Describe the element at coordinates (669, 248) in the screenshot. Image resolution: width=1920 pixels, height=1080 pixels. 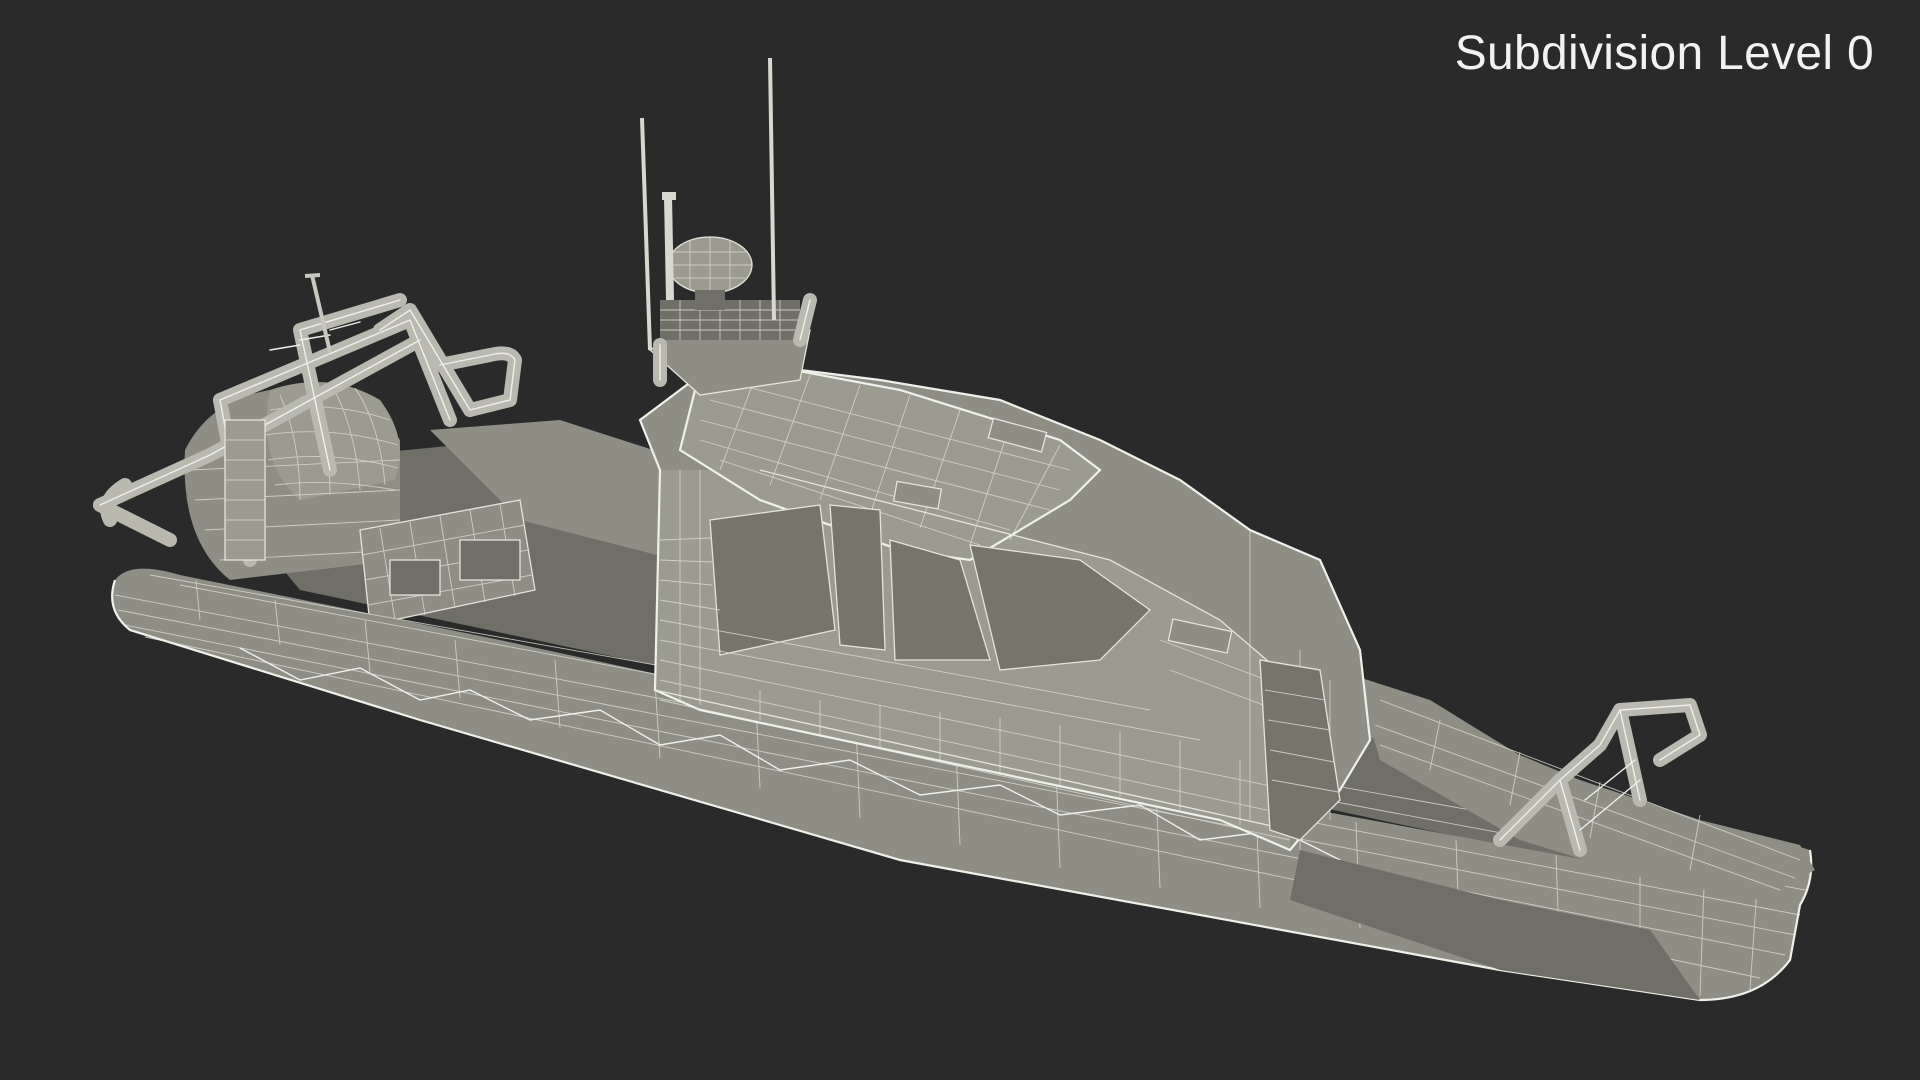
I see `antenna-mid` at that location.